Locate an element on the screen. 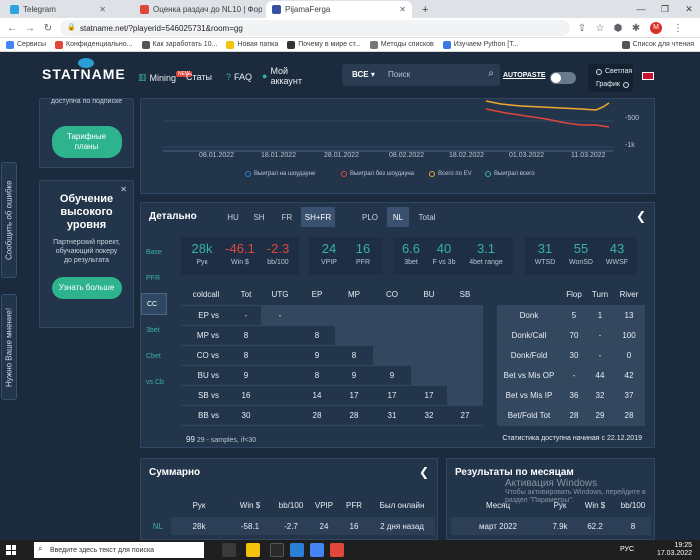  side-tab-pfr: PFR is located at coordinates (154, 278).